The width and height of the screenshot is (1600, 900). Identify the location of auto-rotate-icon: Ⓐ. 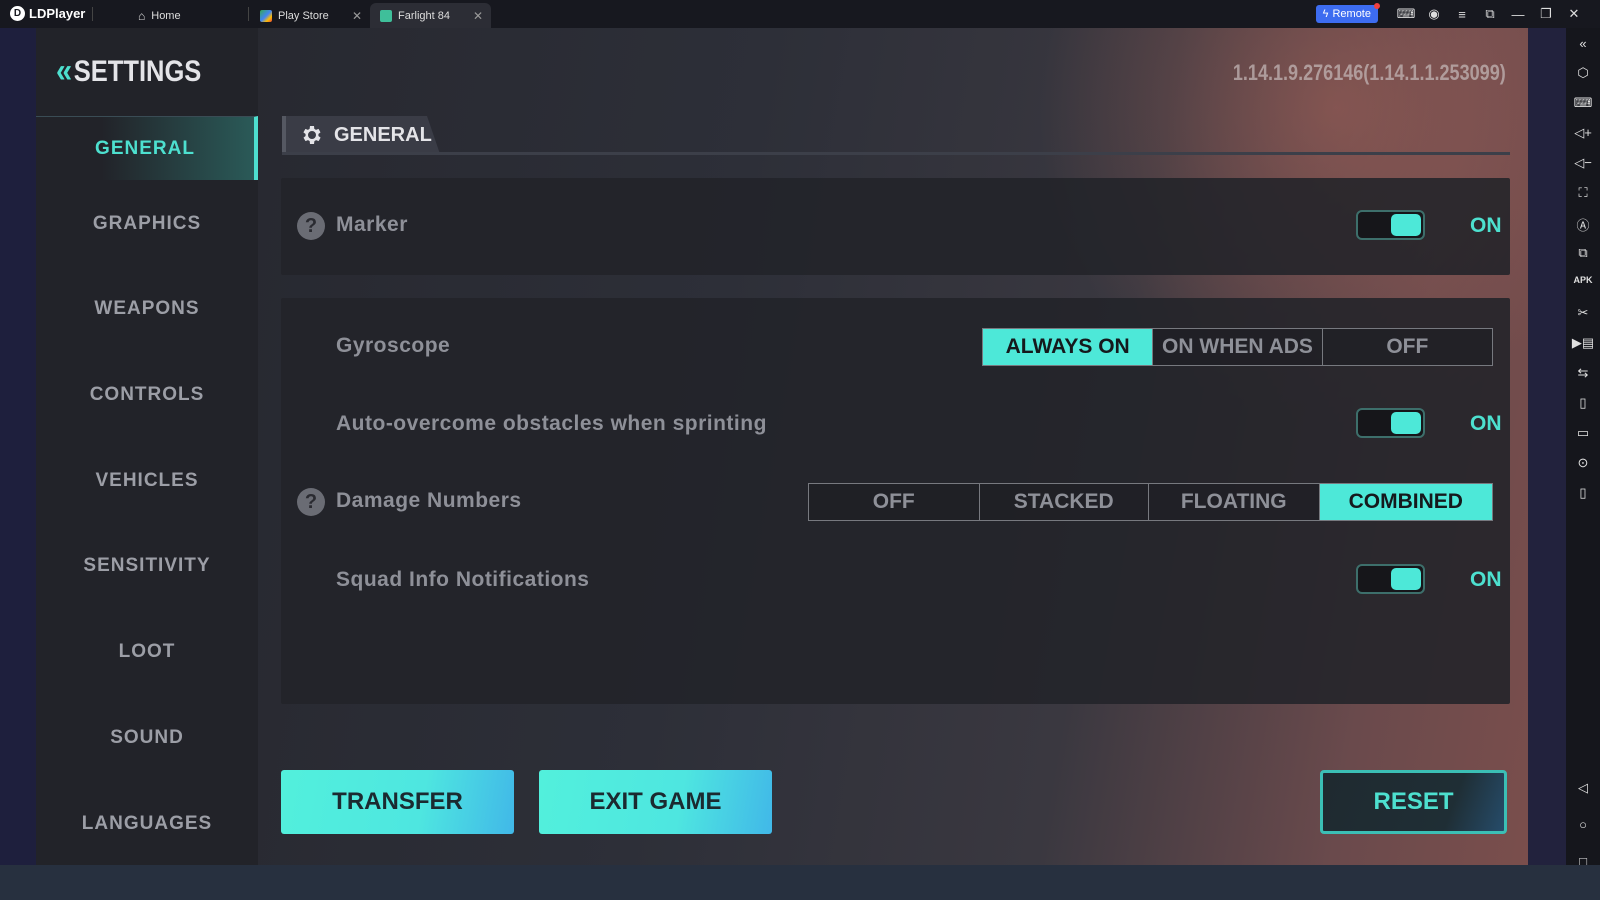
(1583, 224).